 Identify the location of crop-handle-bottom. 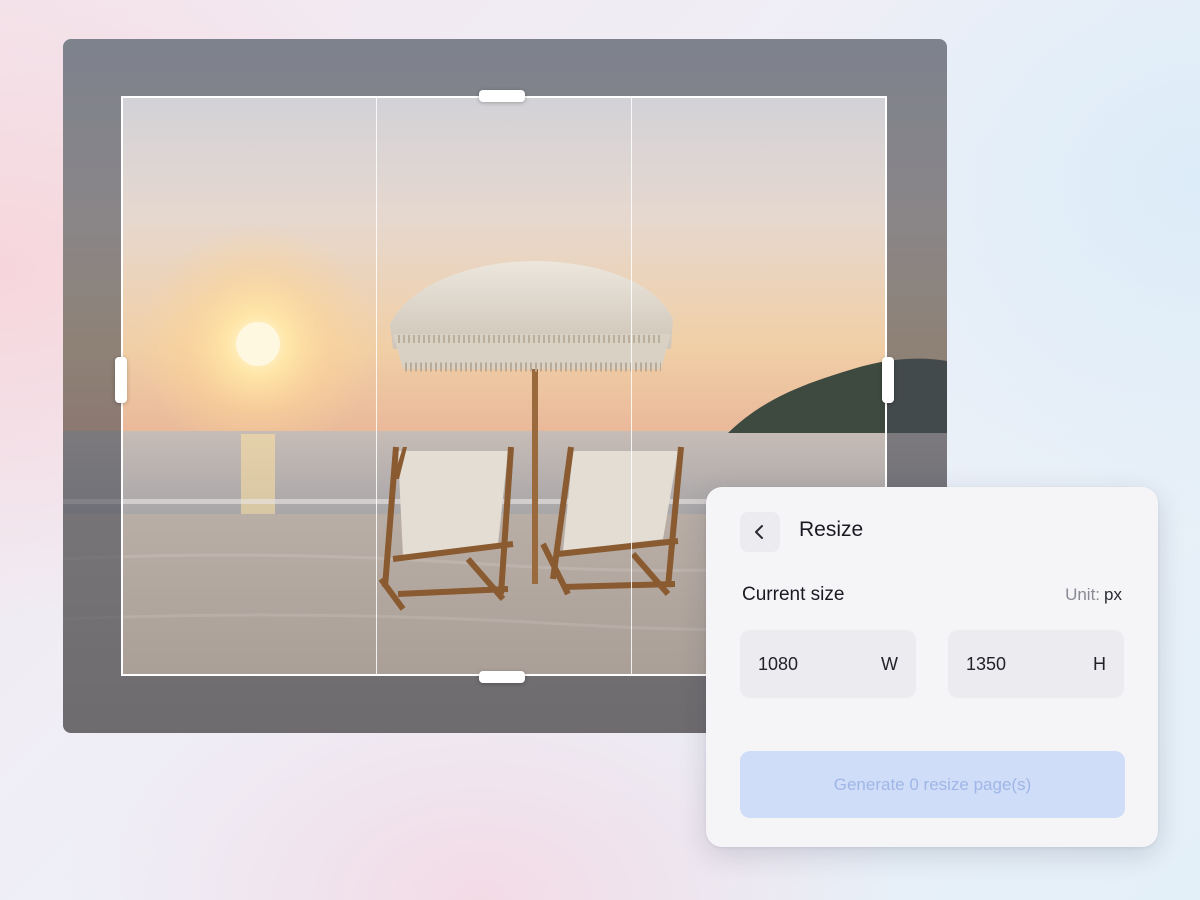
(502, 677).